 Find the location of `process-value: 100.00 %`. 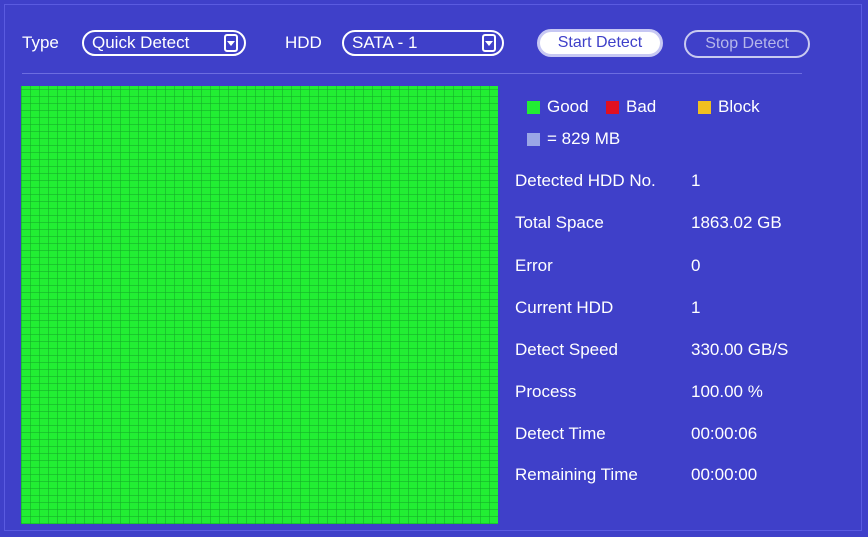

process-value: 100.00 % is located at coordinates (727, 391).